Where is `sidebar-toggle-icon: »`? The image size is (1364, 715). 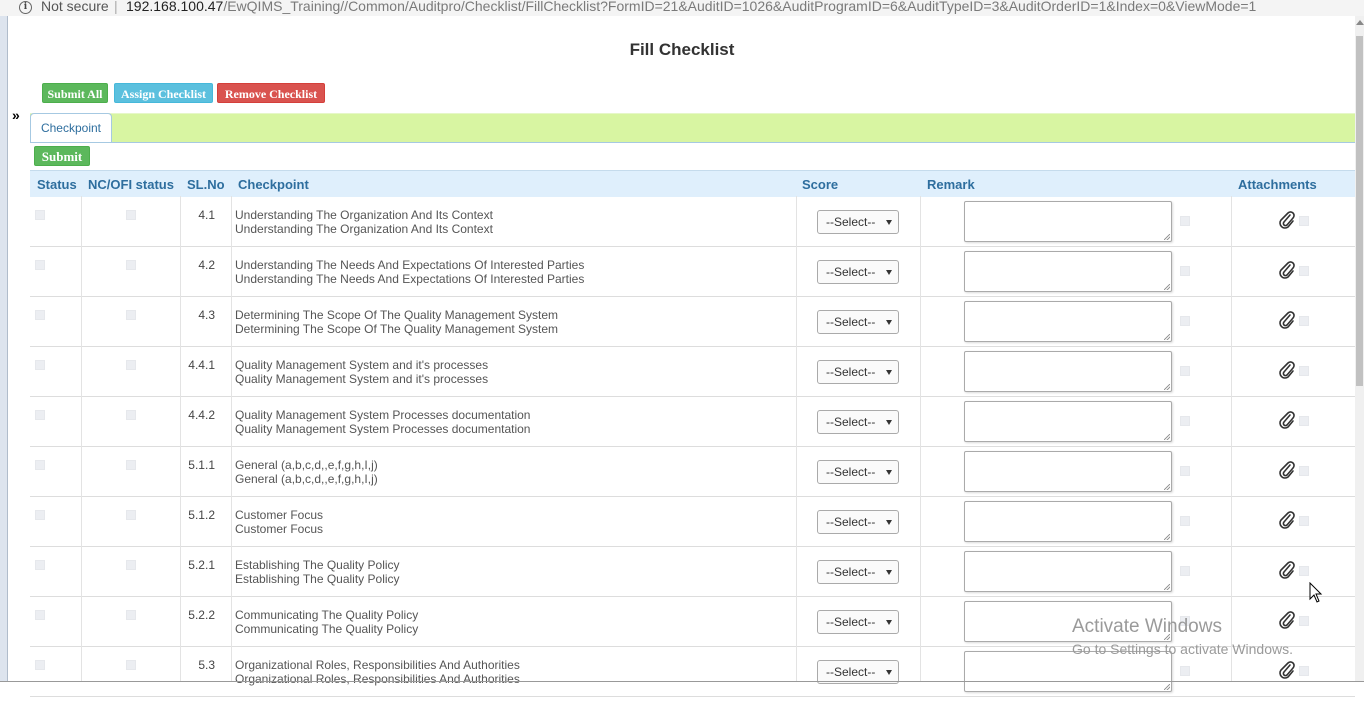
sidebar-toggle-icon: » is located at coordinates (16, 115).